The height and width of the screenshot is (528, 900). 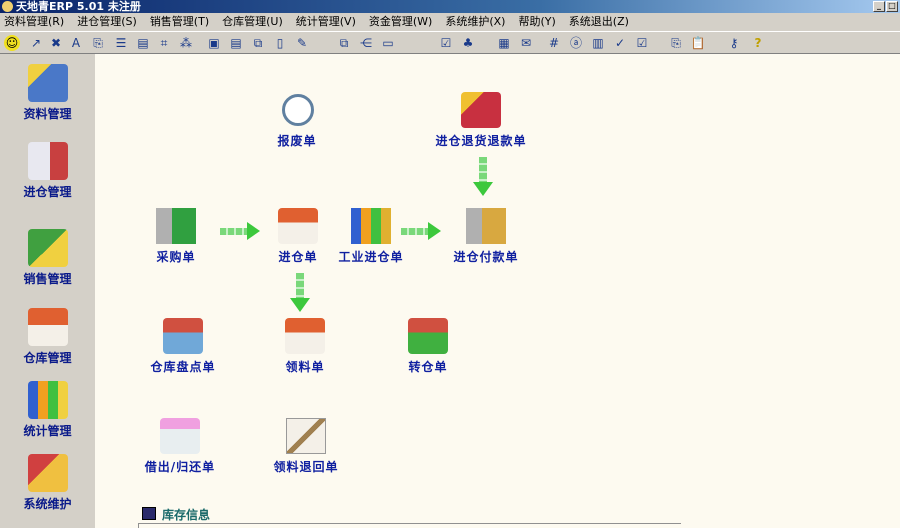 What do you see at coordinates (183, 367) in the screenshot?
I see `node-label: 仓库盘点单` at bounding box center [183, 367].